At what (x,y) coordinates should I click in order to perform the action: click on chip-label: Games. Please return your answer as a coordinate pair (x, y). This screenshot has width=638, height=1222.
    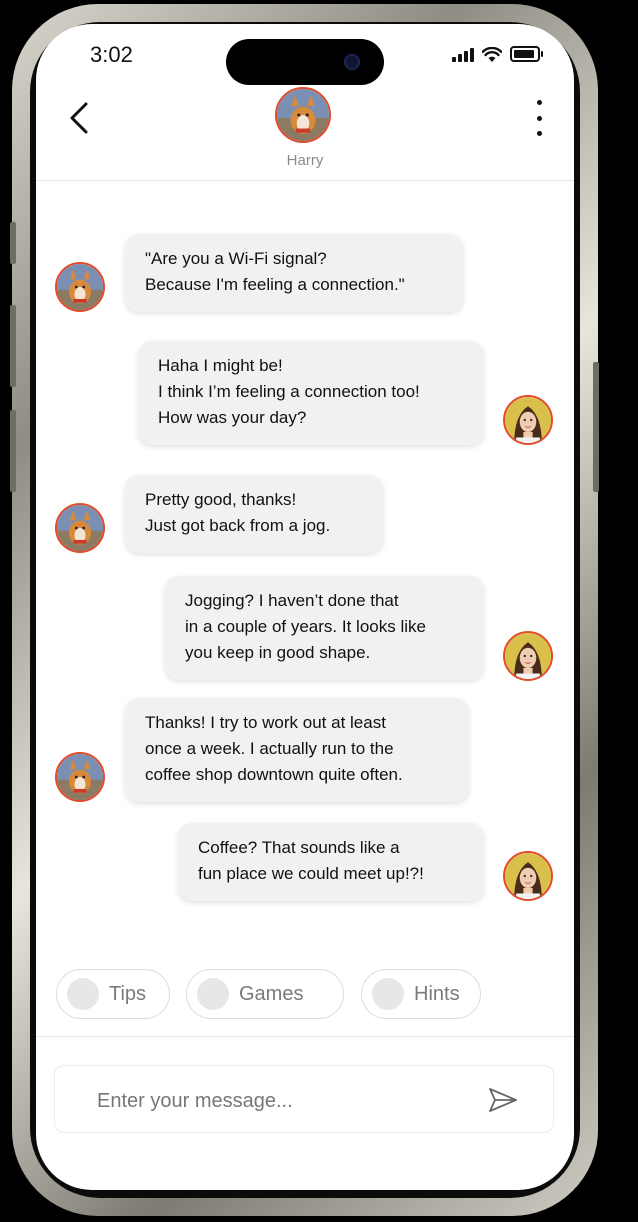
    Looking at the image, I should click on (271, 993).